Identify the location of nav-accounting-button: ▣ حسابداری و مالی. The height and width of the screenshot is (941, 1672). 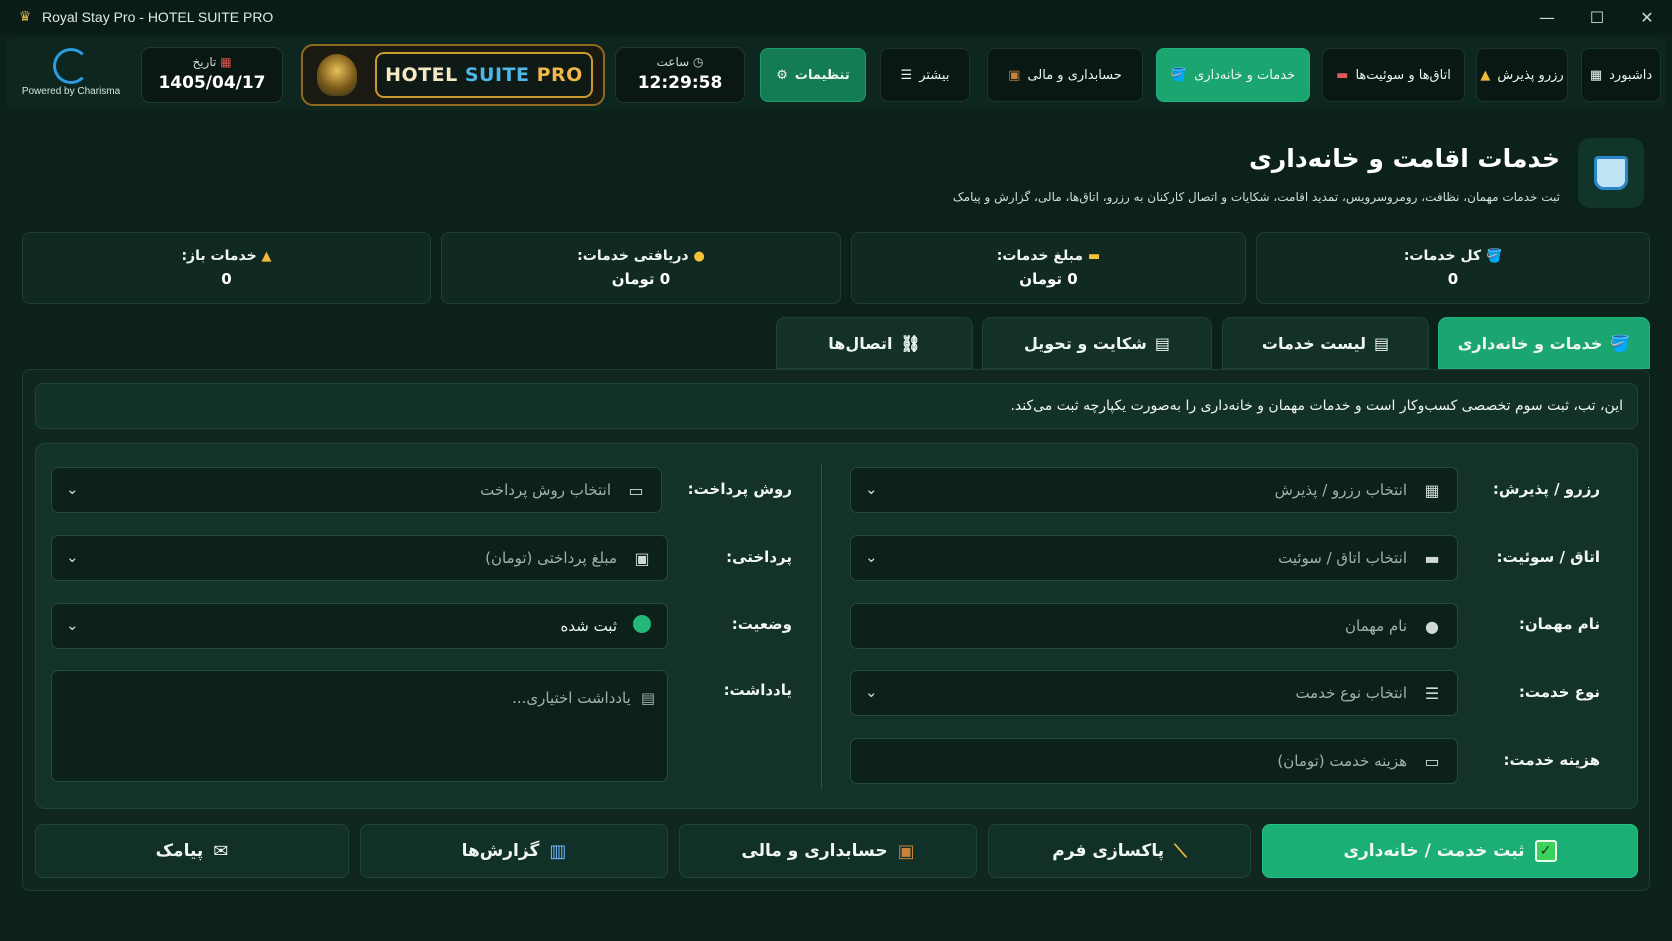
(1065, 75).